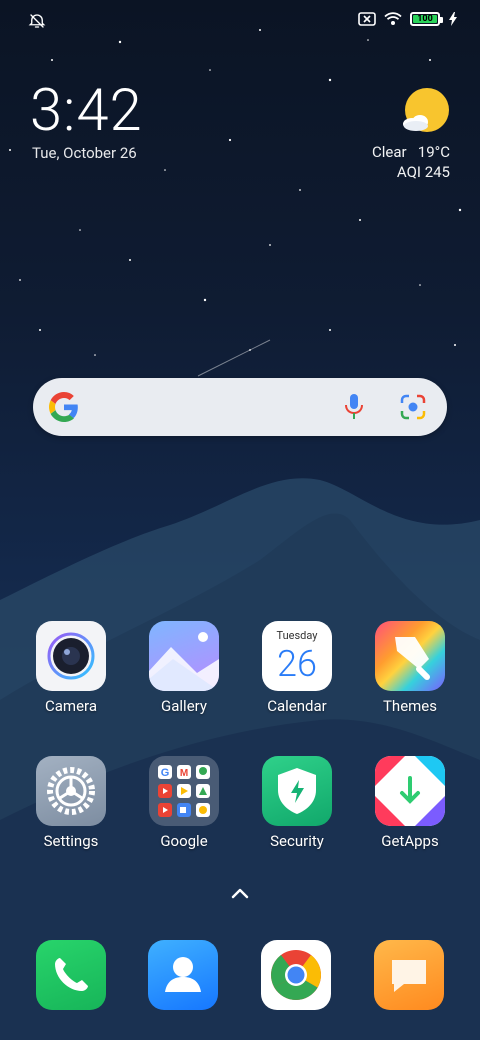 Image resolution: width=480 pixels, height=1040 pixels. Describe the element at coordinates (453, 19) in the screenshot. I see `charging-icon` at that location.